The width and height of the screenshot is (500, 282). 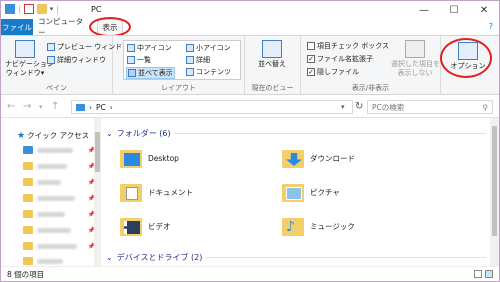 What do you see at coordinates (330, 133) in the screenshot?
I see `divider` at bounding box center [330, 133].